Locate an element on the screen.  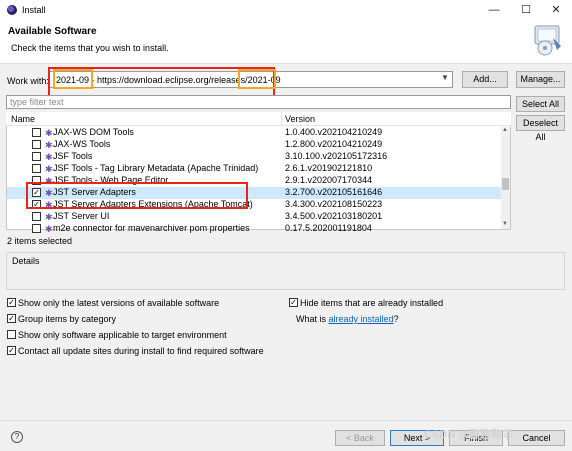
hide-installed-label: Hide items that are already installed is located at coordinates (372, 303).